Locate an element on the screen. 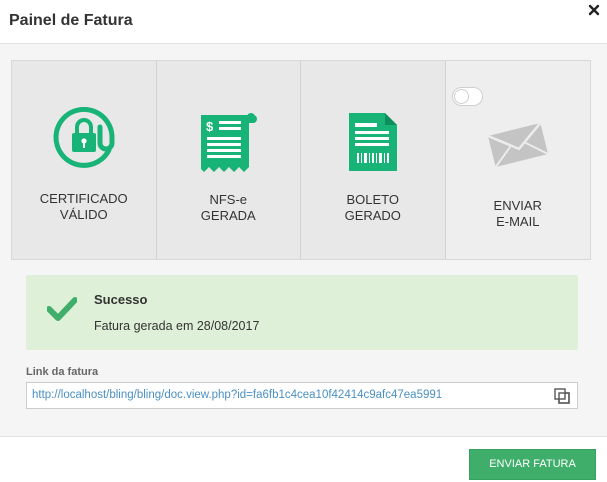 The height and width of the screenshot is (482, 607). step-label: ENVIAR E-MAIL is located at coordinates (517, 213).